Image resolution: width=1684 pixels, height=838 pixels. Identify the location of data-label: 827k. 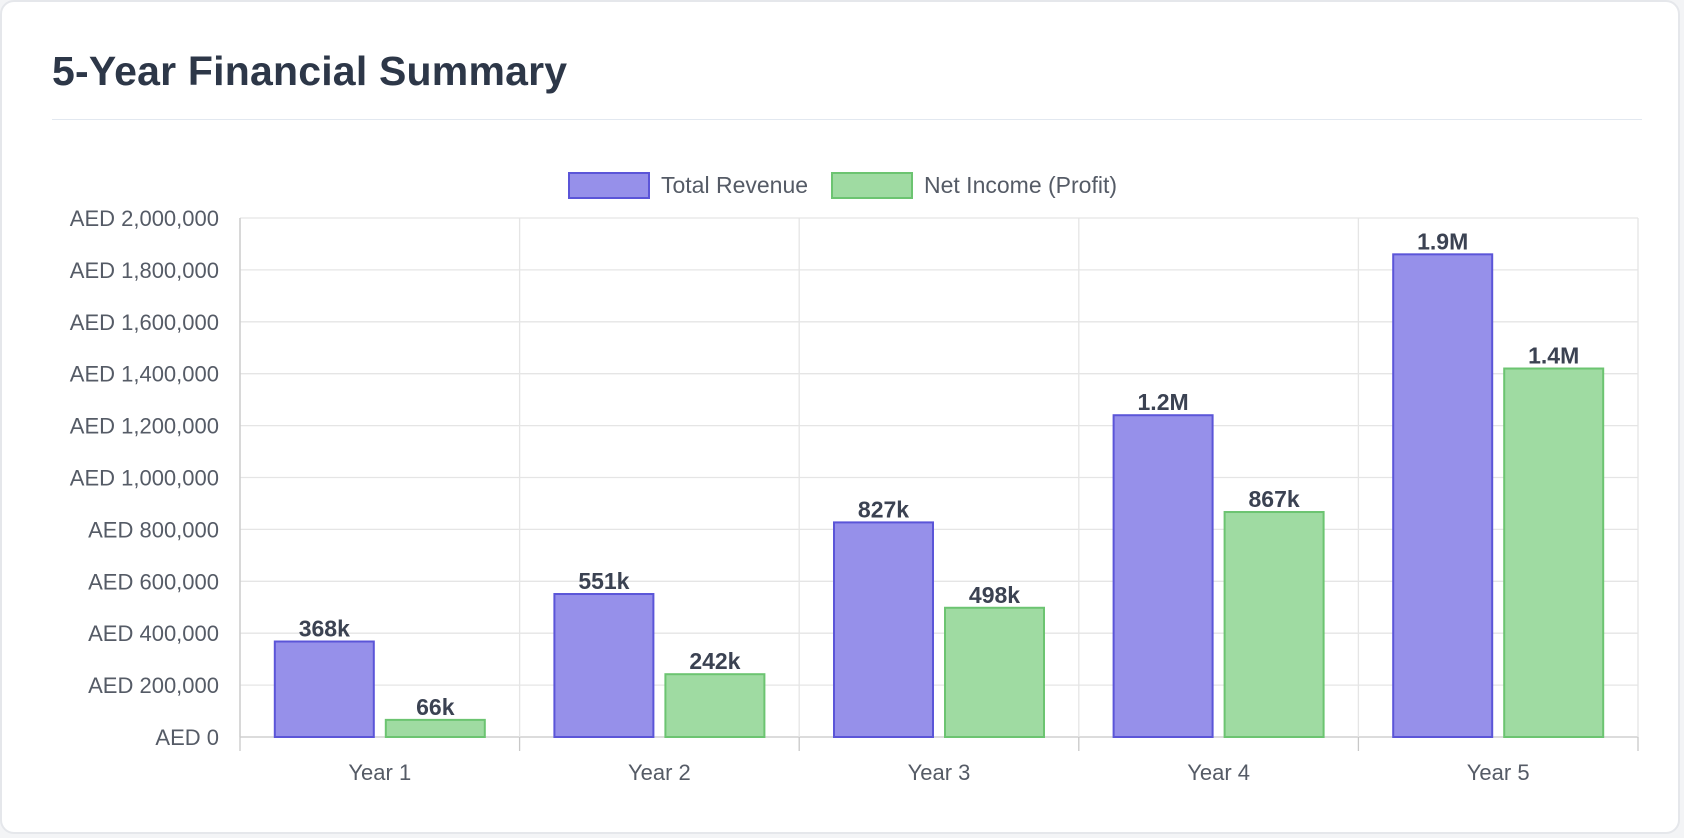
(883, 509).